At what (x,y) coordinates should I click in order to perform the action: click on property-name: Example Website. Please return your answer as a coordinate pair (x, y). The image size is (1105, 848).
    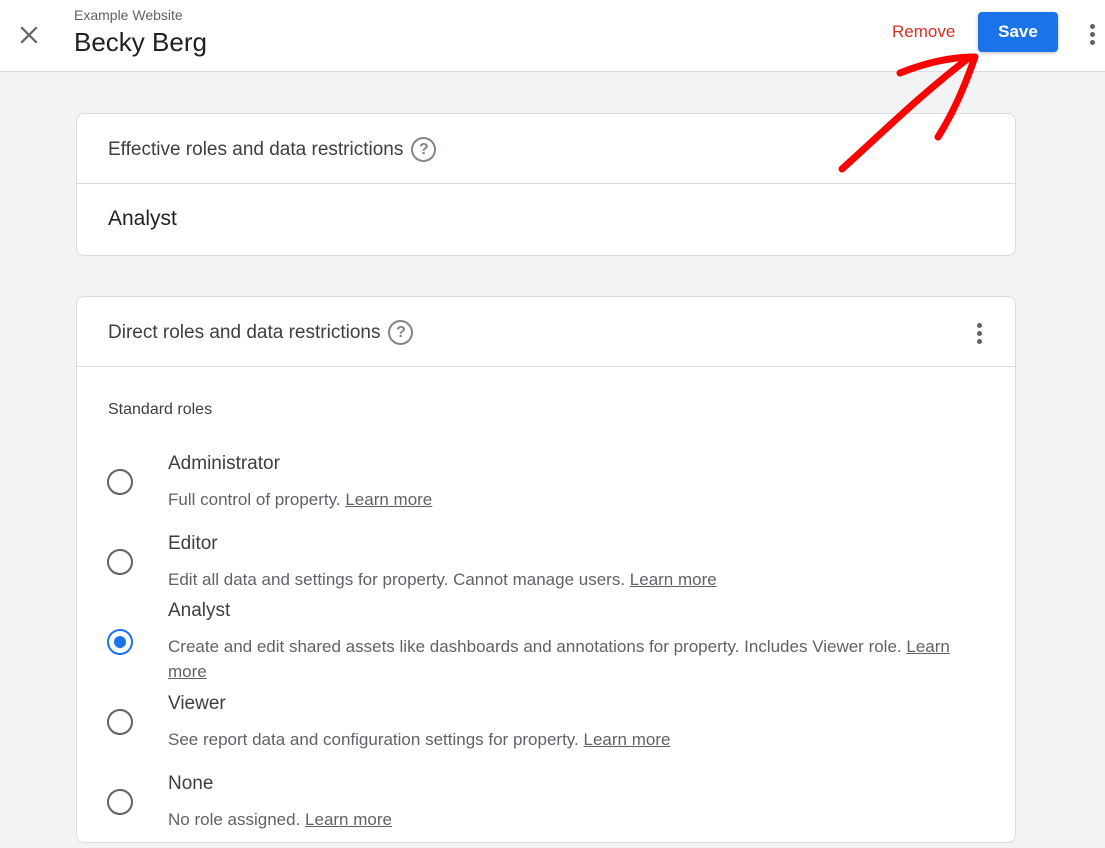
    Looking at the image, I should click on (128, 15).